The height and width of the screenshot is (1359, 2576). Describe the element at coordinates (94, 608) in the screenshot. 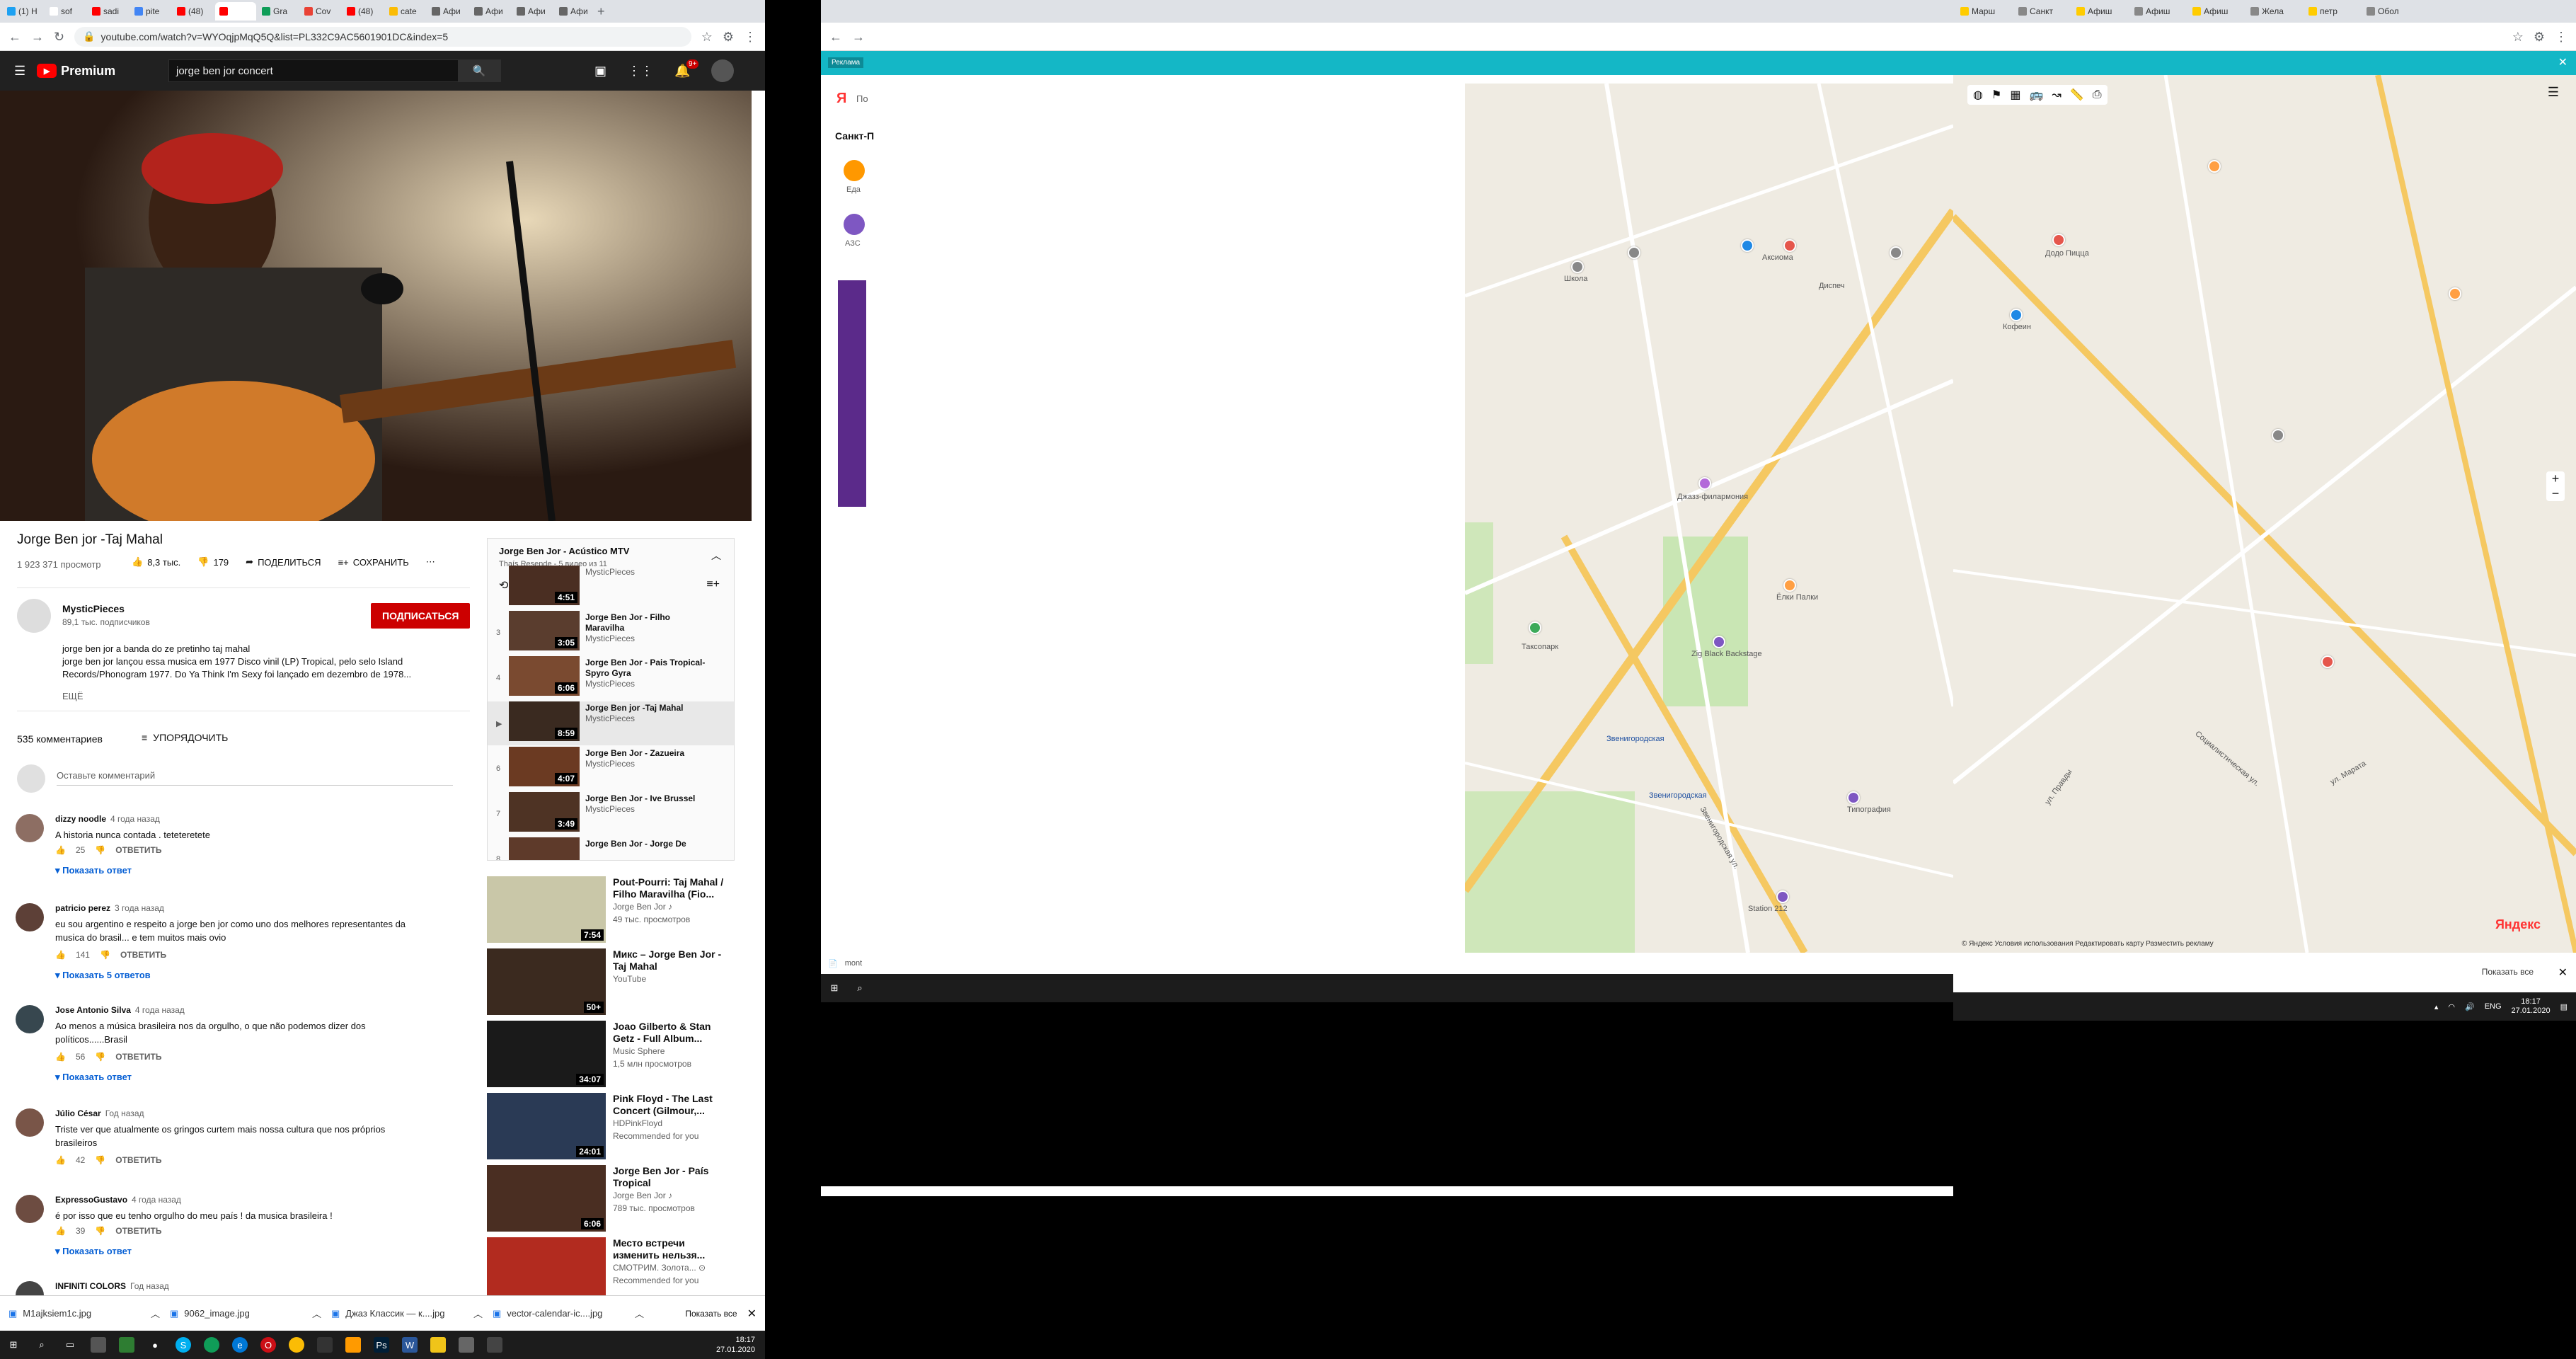

I see `channel-name: MysticPieces` at that location.